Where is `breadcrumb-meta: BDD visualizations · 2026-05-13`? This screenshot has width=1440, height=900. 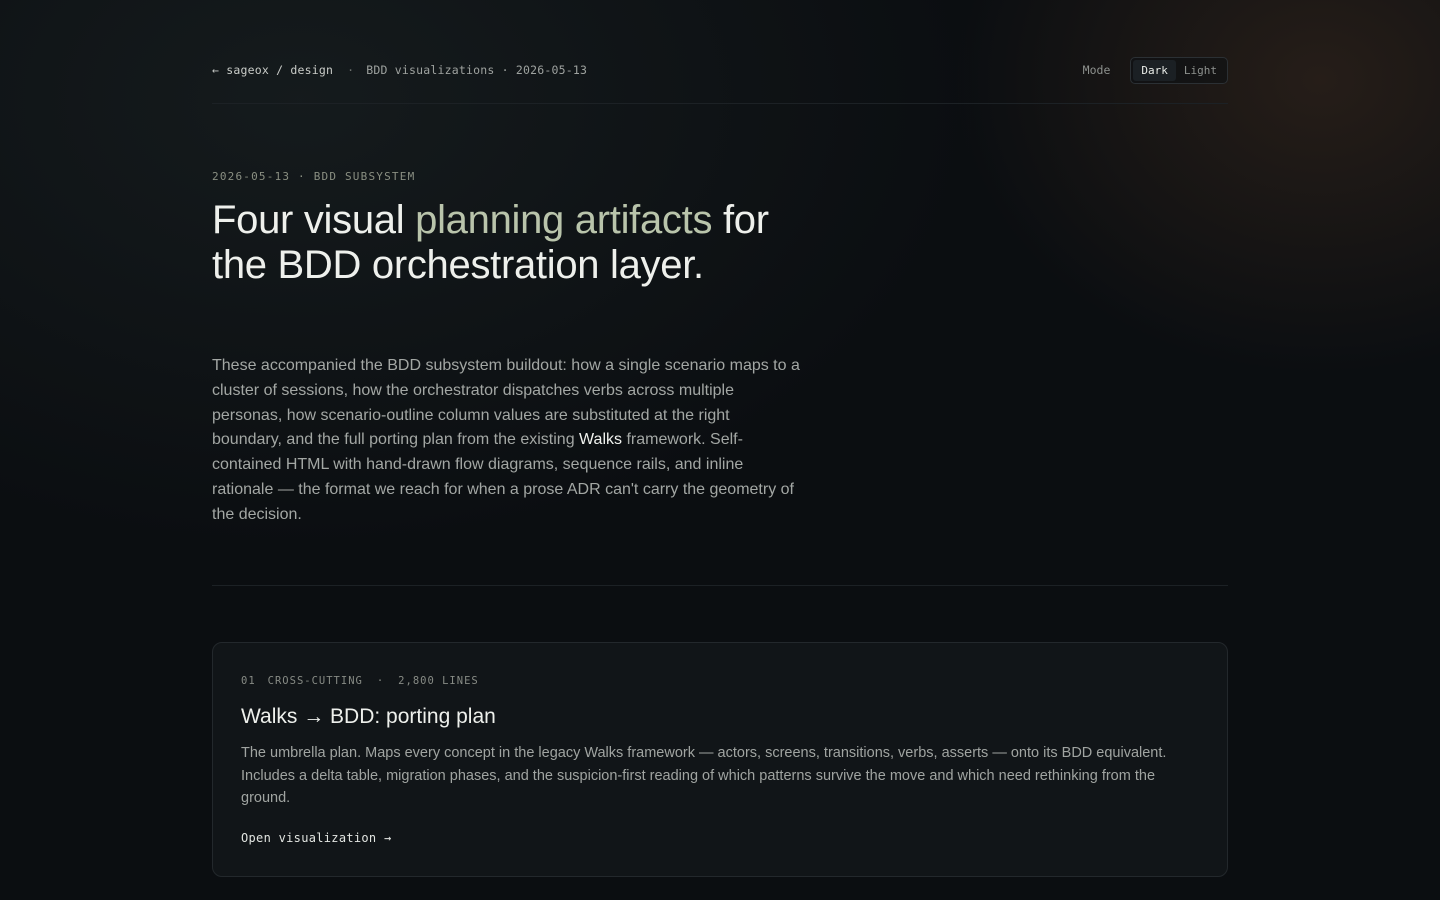 breadcrumb-meta: BDD visualizations · 2026-05-13 is located at coordinates (477, 70).